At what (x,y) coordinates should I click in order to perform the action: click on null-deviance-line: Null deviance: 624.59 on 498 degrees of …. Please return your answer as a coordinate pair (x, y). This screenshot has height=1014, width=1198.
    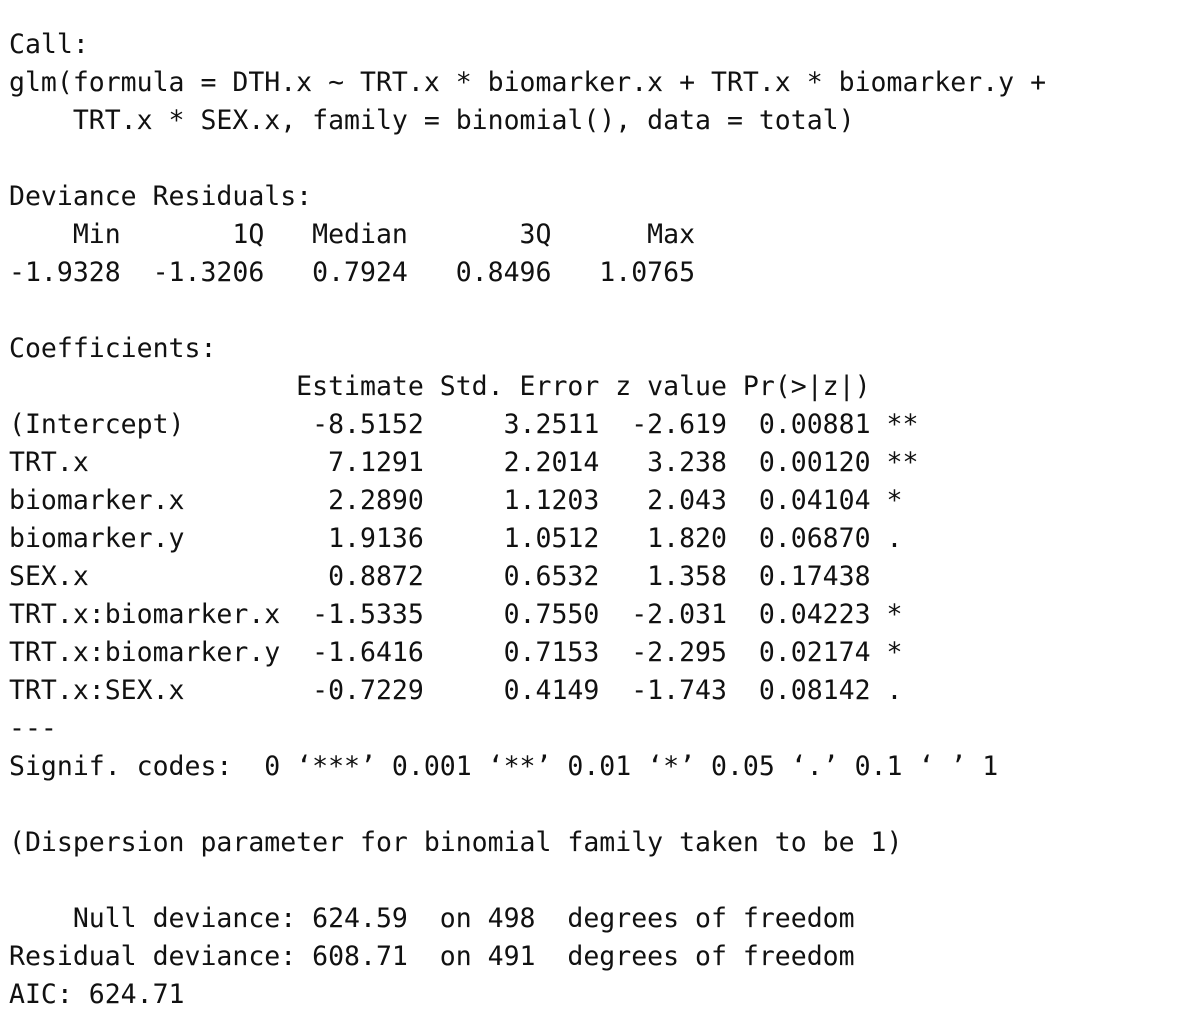
    Looking at the image, I should click on (432, 918).